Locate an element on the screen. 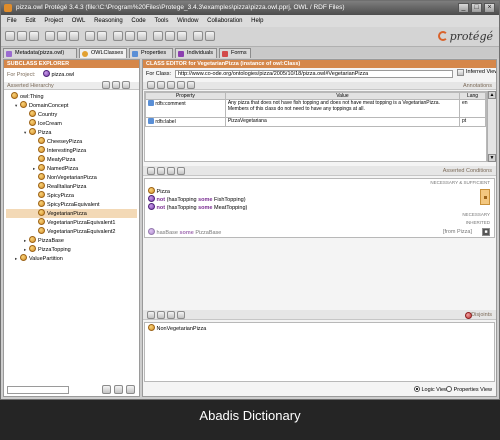  add-annotation-icon is located at coordinates (151, 85).